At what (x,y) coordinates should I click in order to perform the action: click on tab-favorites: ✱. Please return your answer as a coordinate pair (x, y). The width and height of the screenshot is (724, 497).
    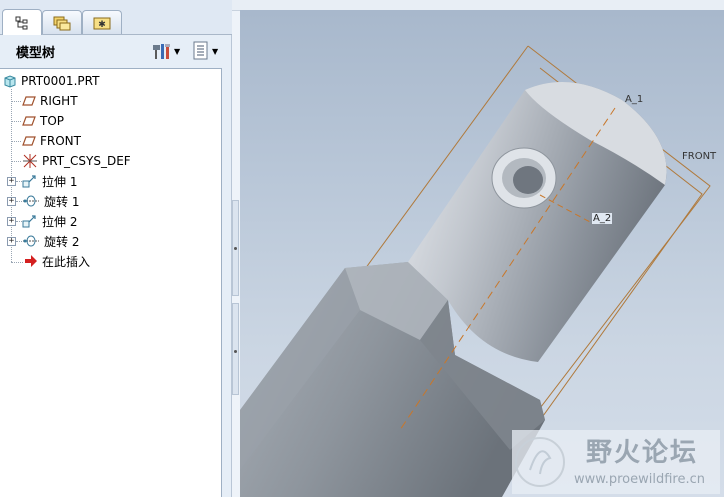
    Looking at the image, I should click on (102, 22).